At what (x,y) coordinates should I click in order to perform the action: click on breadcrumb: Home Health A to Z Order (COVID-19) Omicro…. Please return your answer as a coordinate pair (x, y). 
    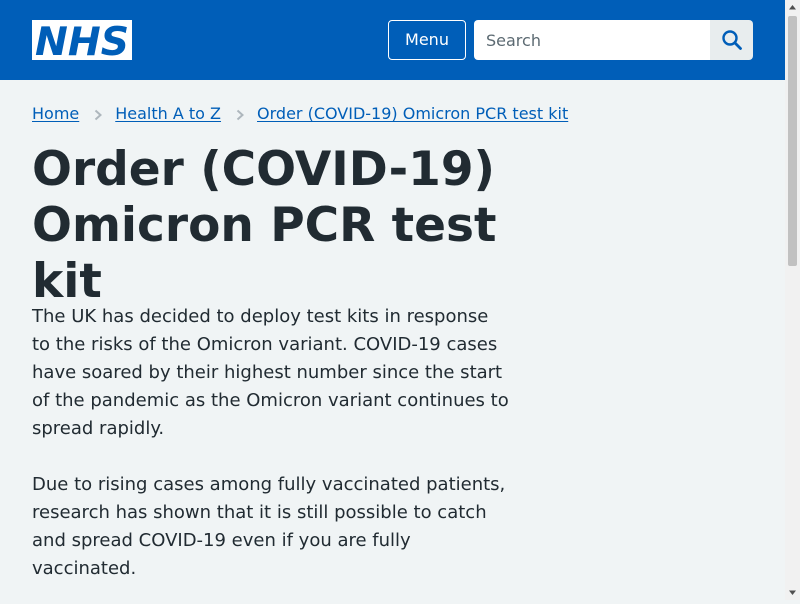
    Looking at the image, I should click on (300, 115).